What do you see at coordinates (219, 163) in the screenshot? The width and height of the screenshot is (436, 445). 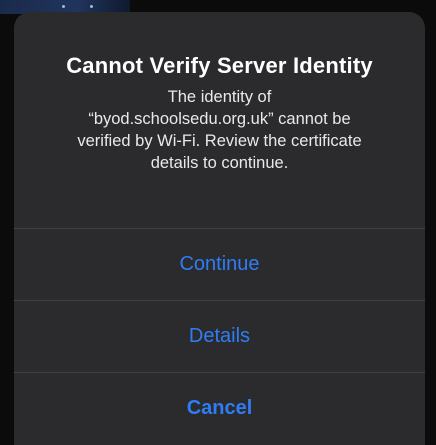 I see `alert-message-line: details to continue.` at bounding box center [219, 163].